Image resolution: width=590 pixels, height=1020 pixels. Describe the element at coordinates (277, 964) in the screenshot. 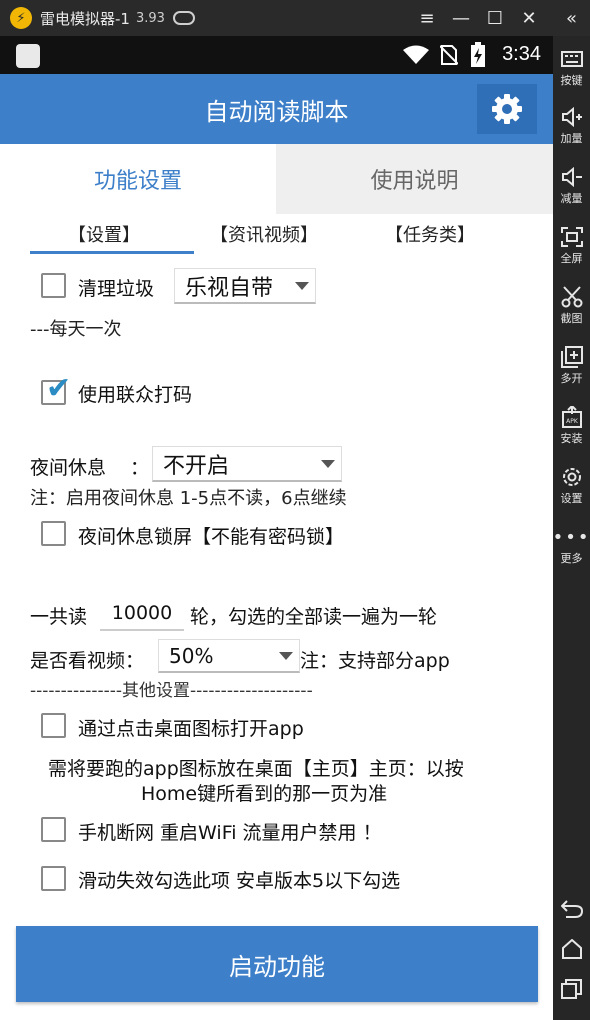

I see `start-button: 启动功能` at that location.